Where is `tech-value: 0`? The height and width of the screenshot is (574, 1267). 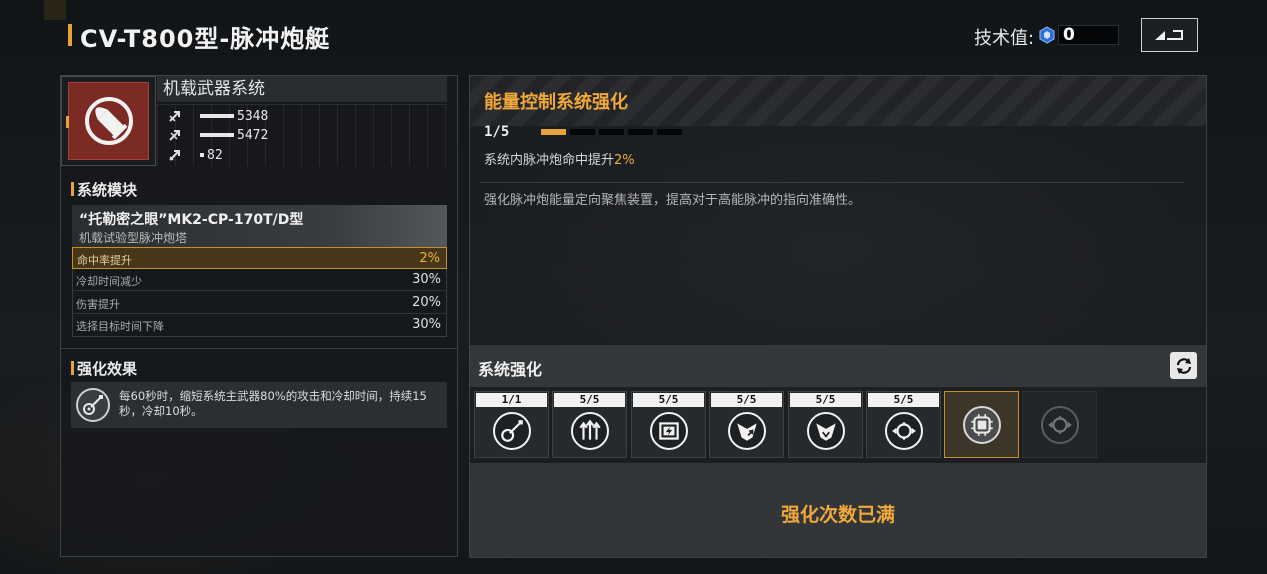
tech-value: 0 is located at coordinates (1088, 35).